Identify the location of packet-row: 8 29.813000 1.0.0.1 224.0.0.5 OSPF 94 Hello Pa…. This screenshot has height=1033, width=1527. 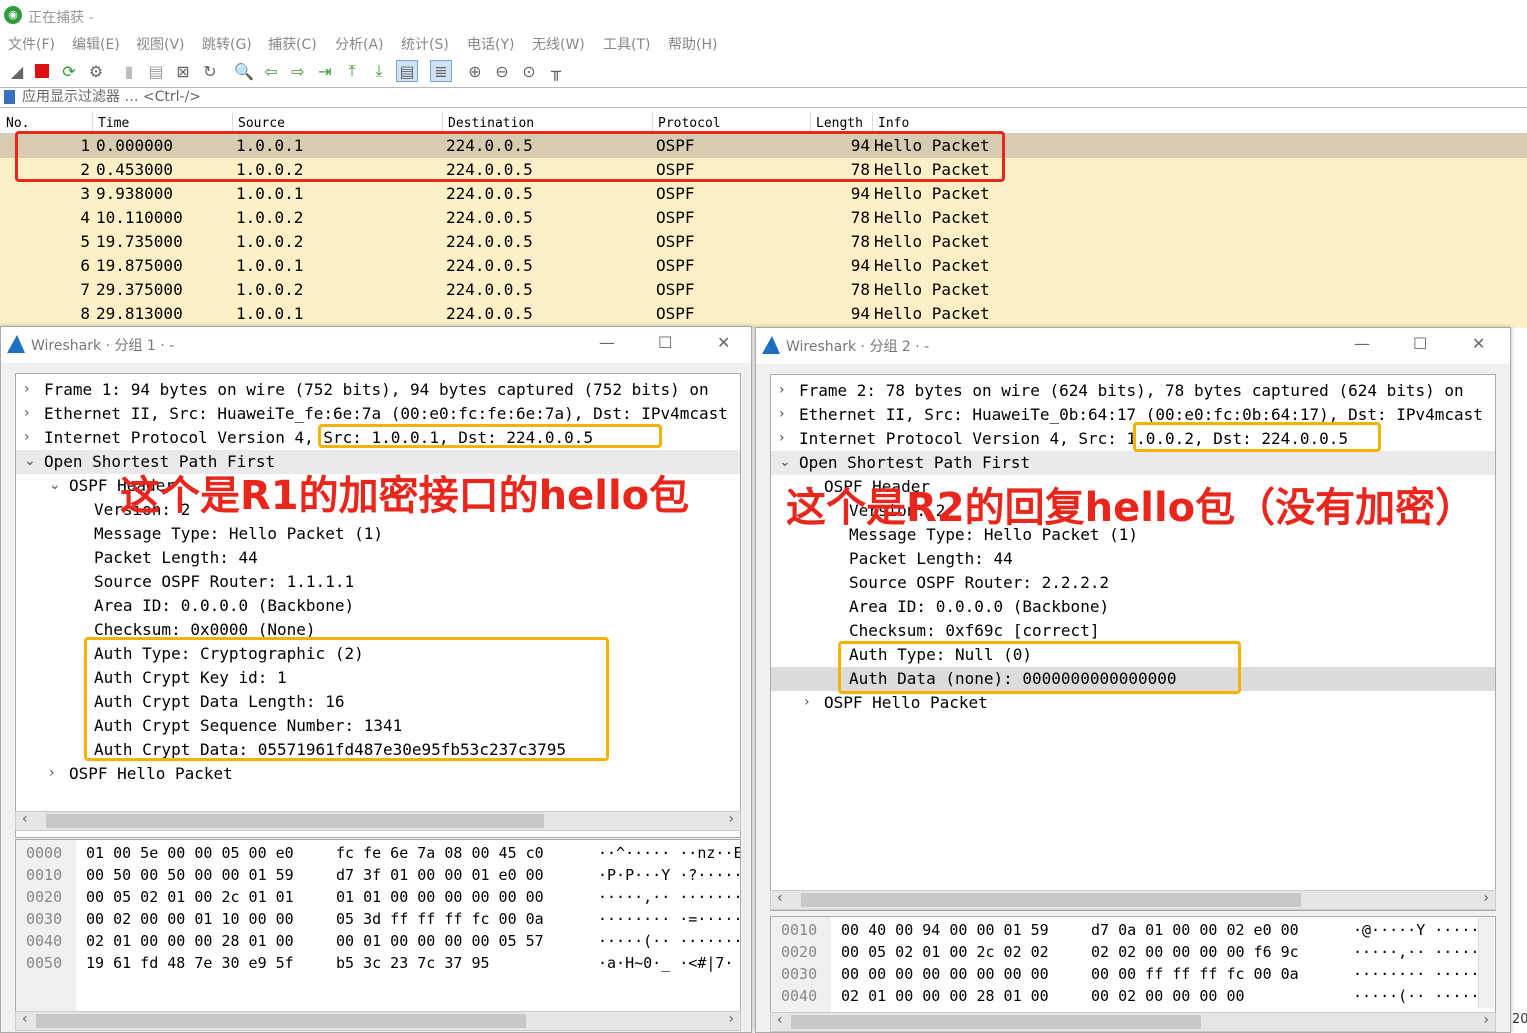
(763, 314).